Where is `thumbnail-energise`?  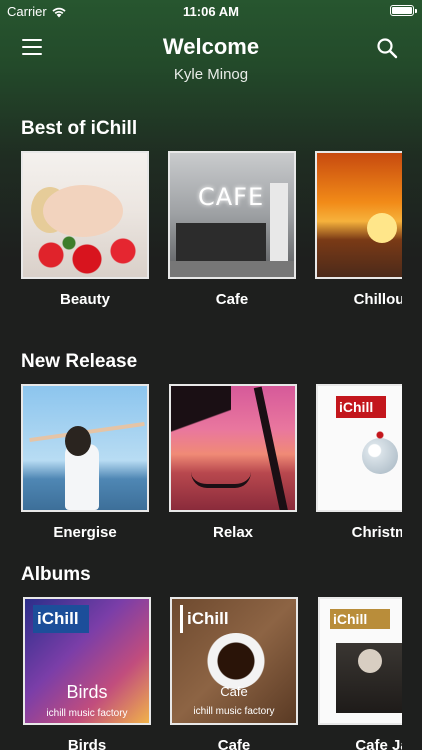 thumbnail-energise is located at coordinates (85, 448).